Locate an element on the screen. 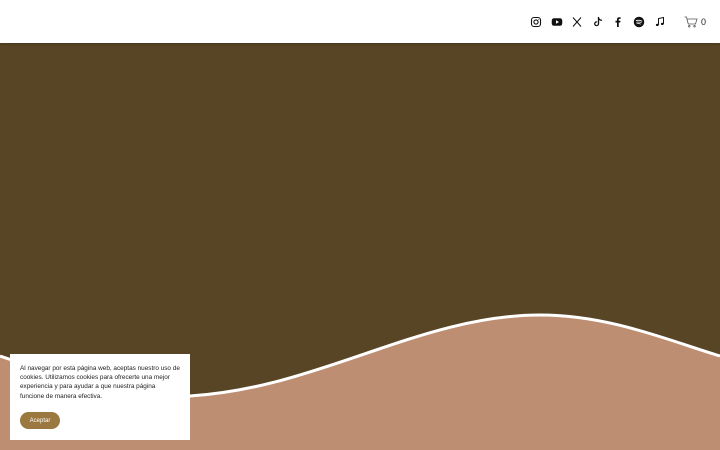 Image resolution: width=720 pixels, height=450 pixels. music-note-icon is located at coordinates (659, 21).